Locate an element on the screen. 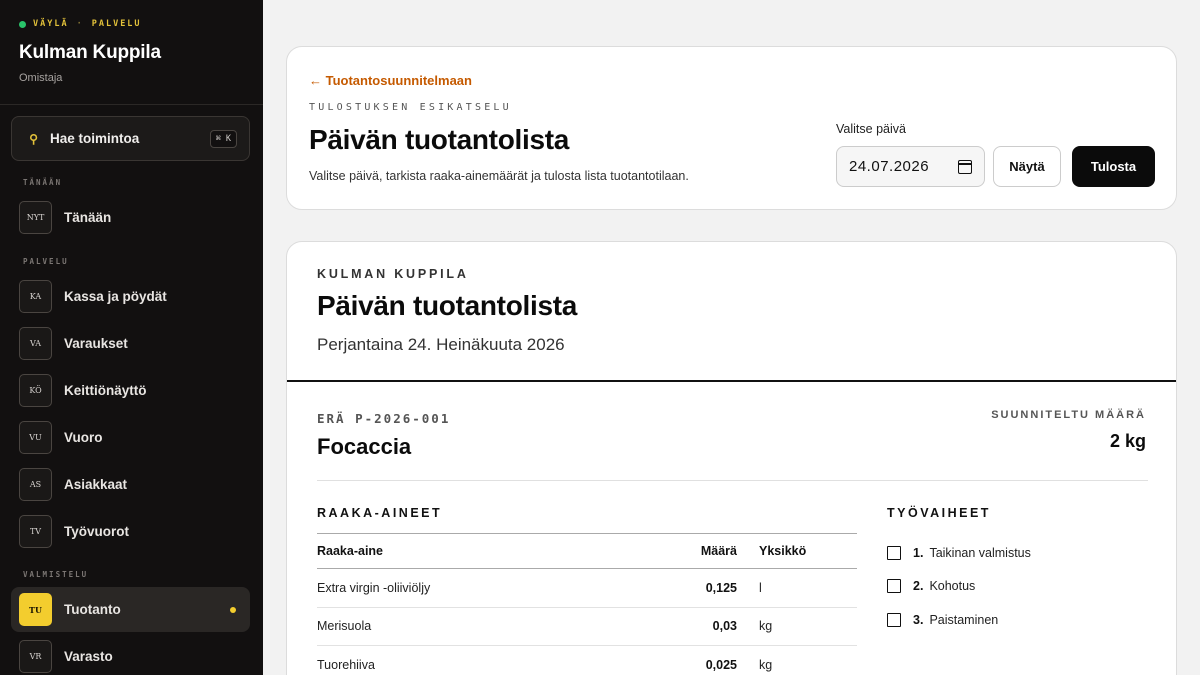  ingredient-name: Extra virgin -oliiviöljy is located at coordinates (492, 588).